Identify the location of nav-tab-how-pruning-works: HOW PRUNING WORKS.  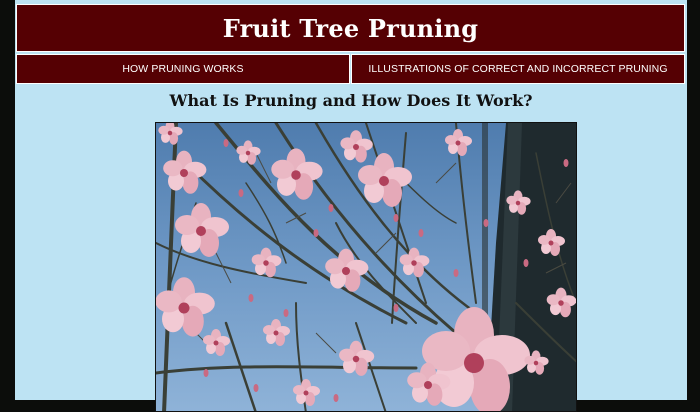
(183, 69).